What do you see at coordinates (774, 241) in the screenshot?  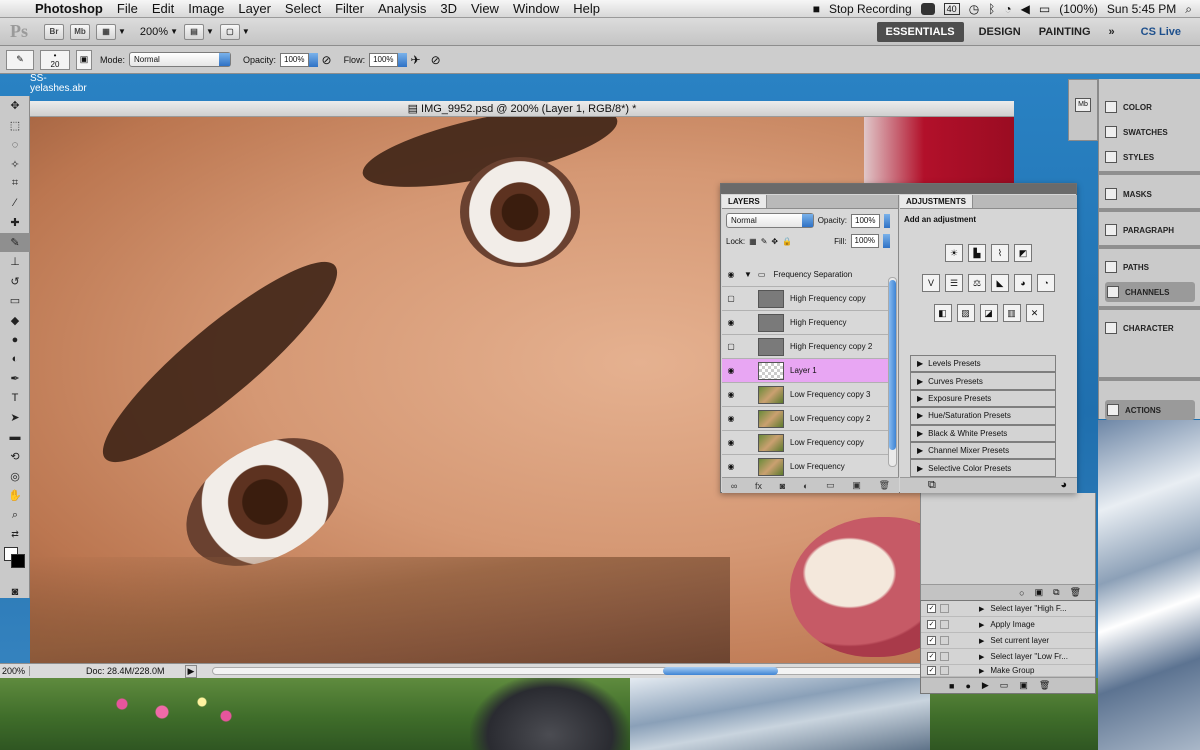 I see `lock-position-icon: ✥` at bounding box center [774, 241].